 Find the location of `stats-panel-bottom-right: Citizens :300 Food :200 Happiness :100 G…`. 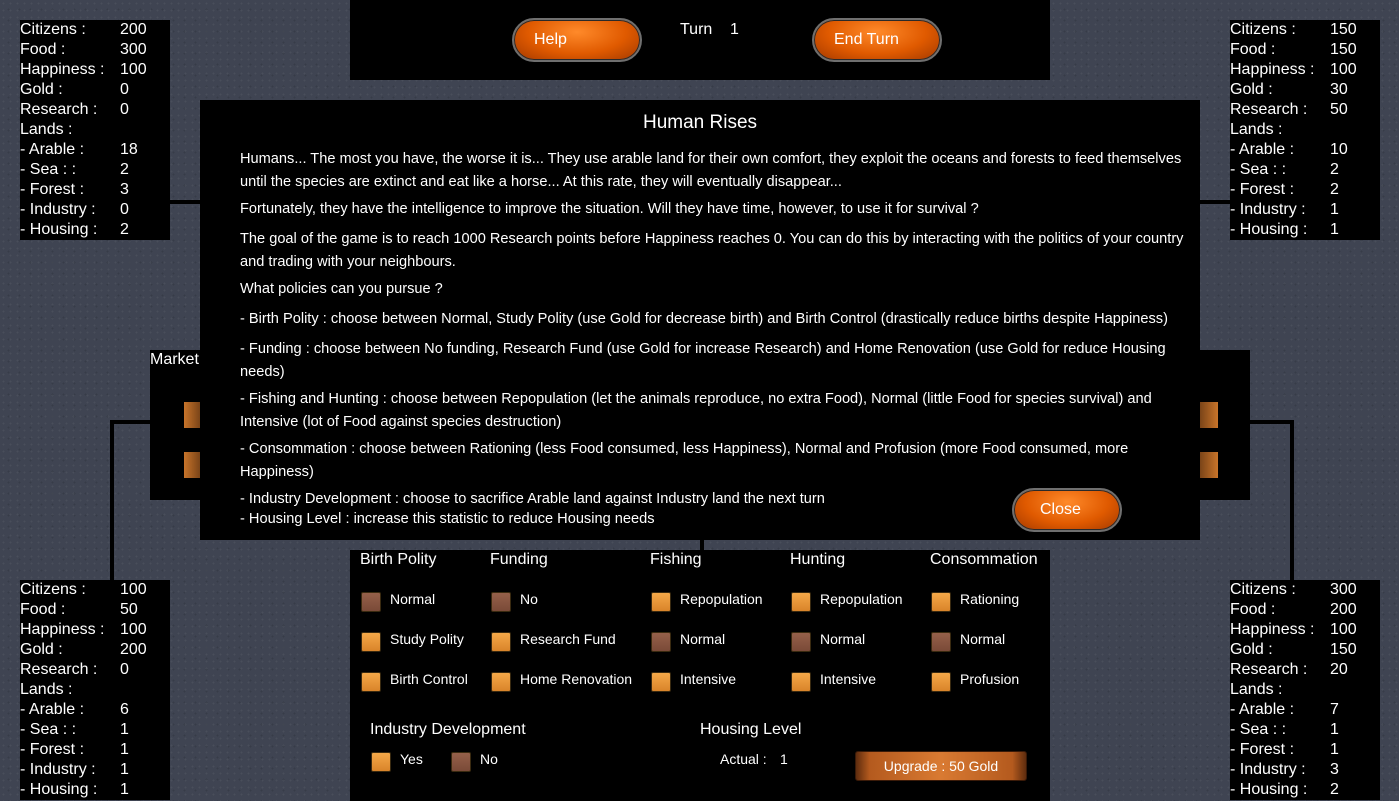

stats-panel-bottom-right: Citizens :300 Food :200 Happiness :100 G… is located at coordinates (1305, 690).